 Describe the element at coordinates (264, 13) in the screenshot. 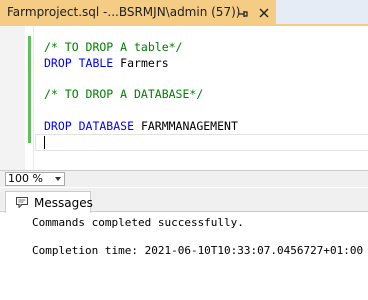

I see `close-icon` at that location.